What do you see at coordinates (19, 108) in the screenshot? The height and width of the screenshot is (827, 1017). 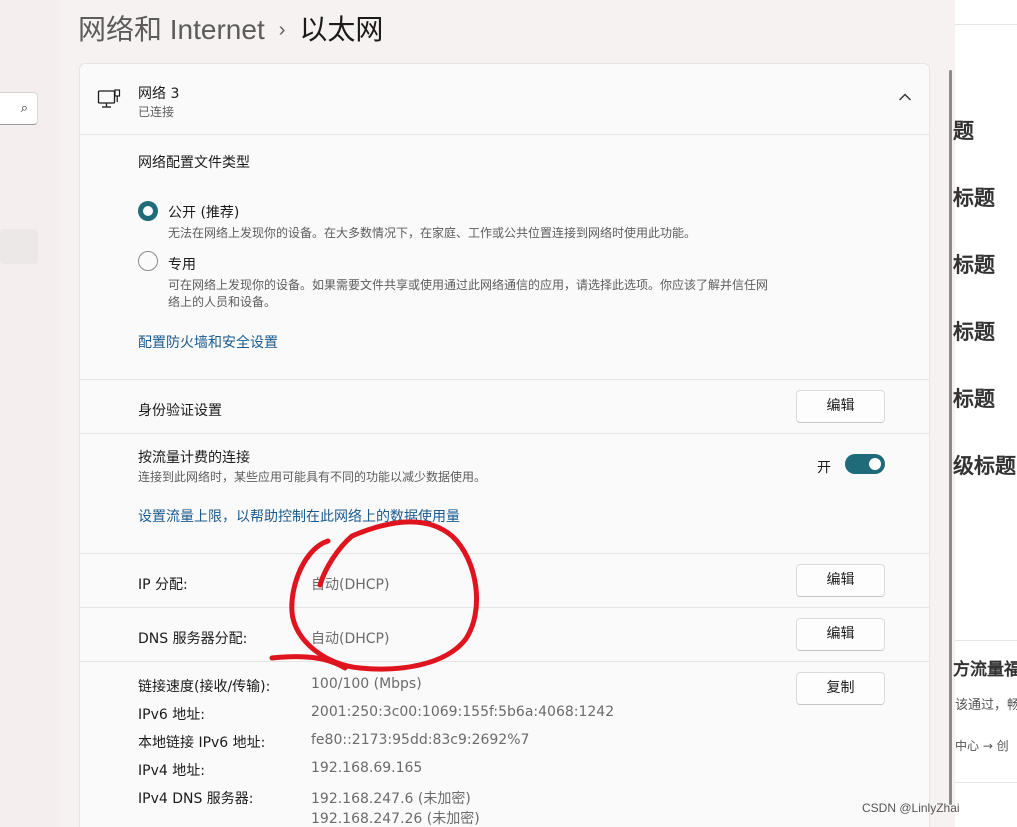 I see `search-input: ⌕` at bounding box center [19, 108].